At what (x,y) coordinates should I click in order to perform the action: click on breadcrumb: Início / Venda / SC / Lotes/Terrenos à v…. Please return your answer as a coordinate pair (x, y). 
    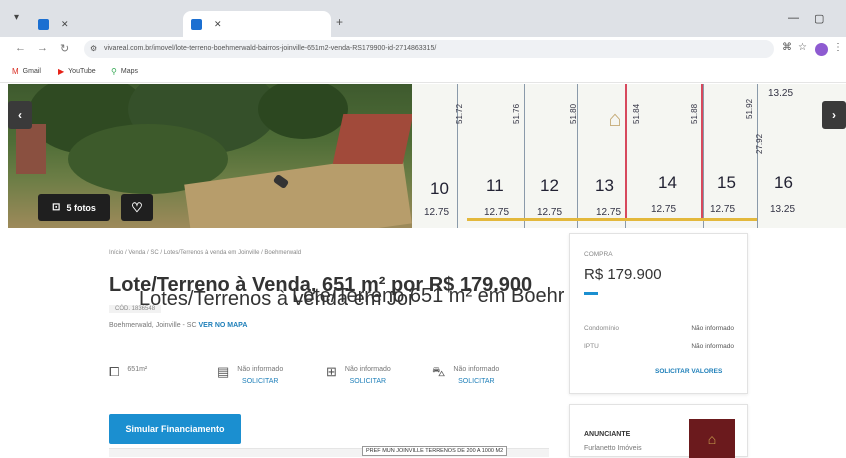
    Looking at the image, I should click on (205, 253).